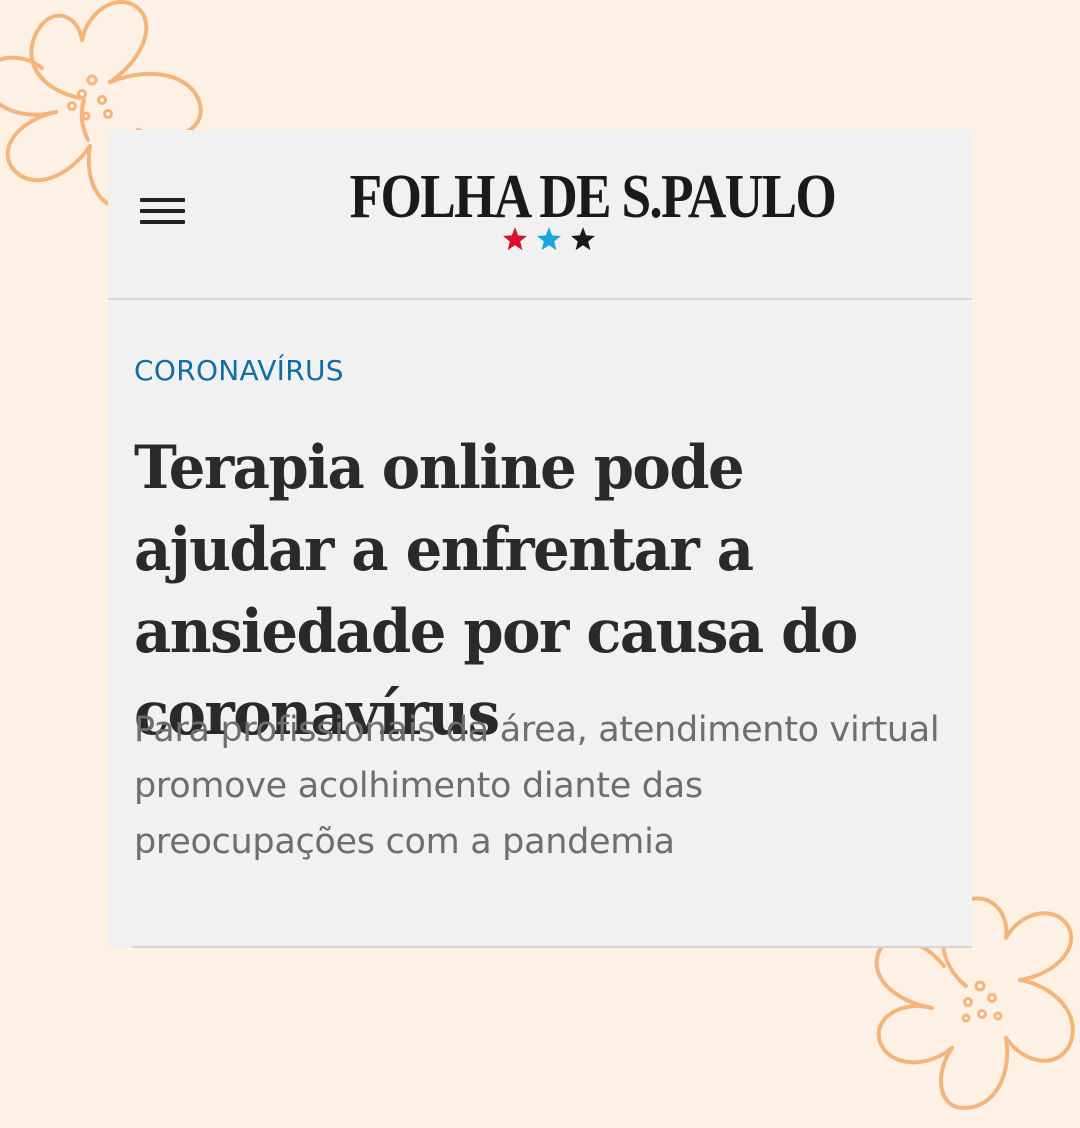 Image resolution: width=1080 pixels, height=1128 pixels. What do you see at coordinates (593, 197) in the screenshot?
I see `site-logo: FOLHA DE S.PAULO` at bounding box center [593, 197].